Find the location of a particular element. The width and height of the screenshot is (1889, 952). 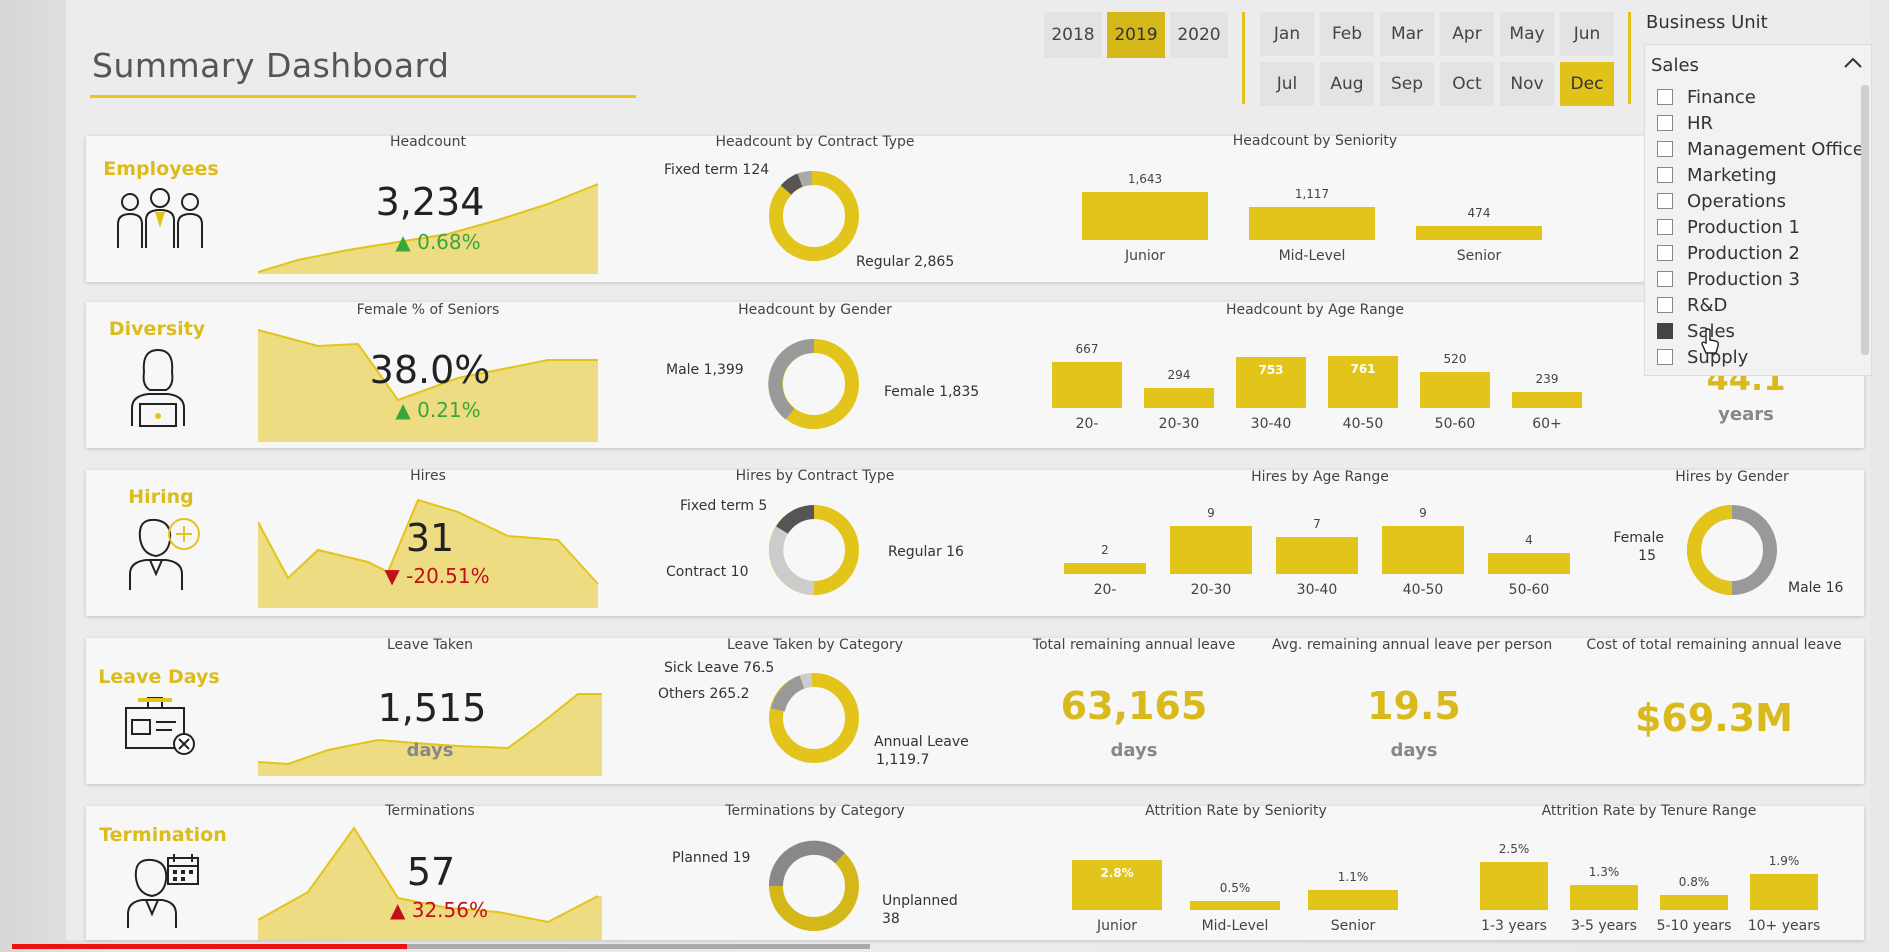

month-mar-button: Mar is located at coordinates (1407, 34).